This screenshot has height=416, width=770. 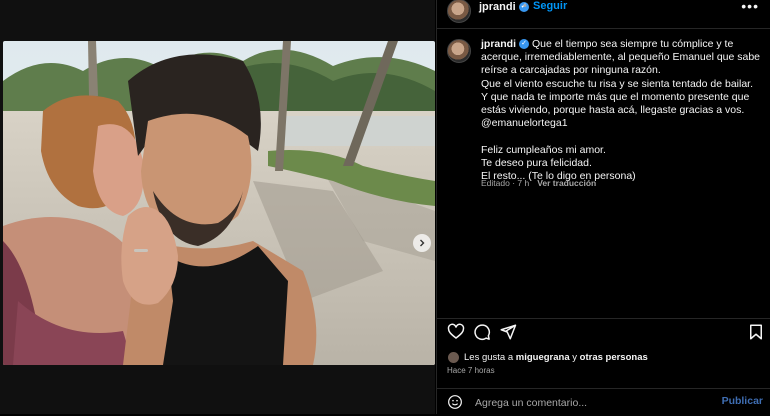 I want to click on likes-user: miguegrana, so click(x=543, y=357).